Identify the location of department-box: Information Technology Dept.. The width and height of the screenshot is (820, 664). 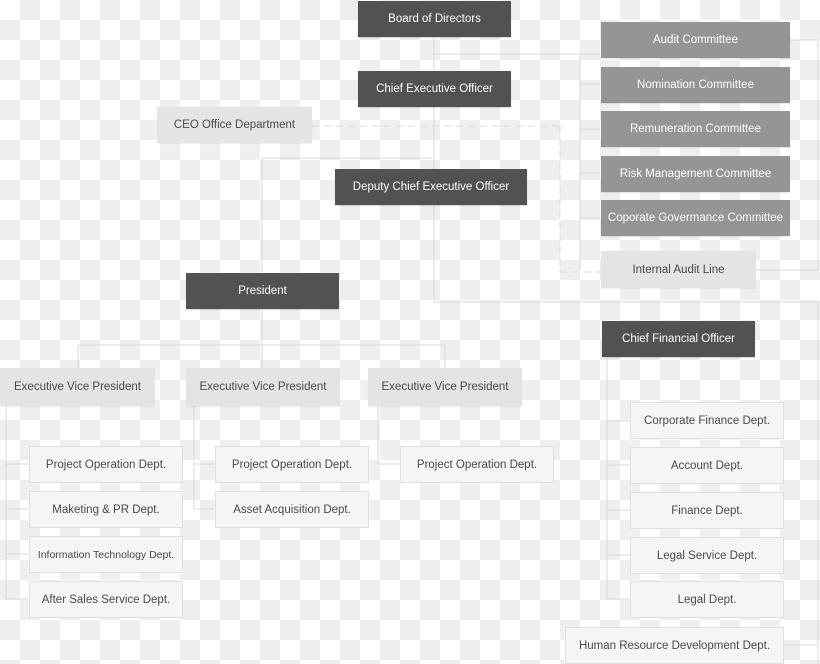
(106, 554).